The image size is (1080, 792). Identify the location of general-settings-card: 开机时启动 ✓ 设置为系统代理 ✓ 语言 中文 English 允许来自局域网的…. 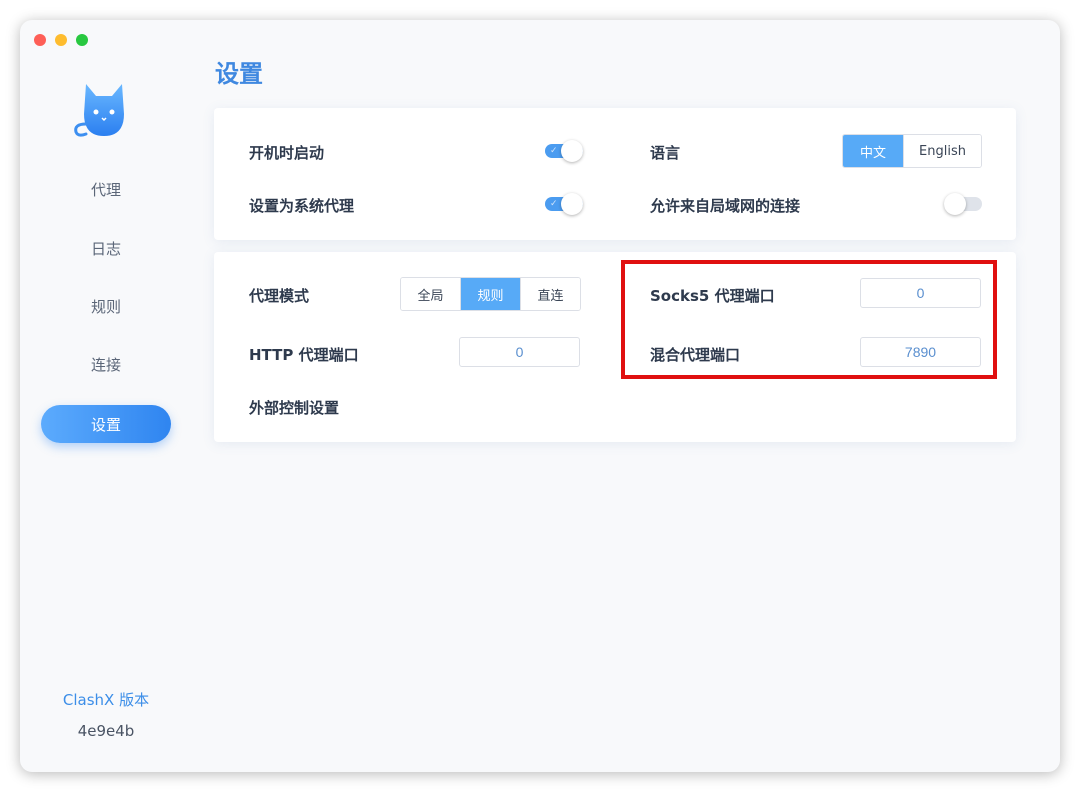
(615, 174).